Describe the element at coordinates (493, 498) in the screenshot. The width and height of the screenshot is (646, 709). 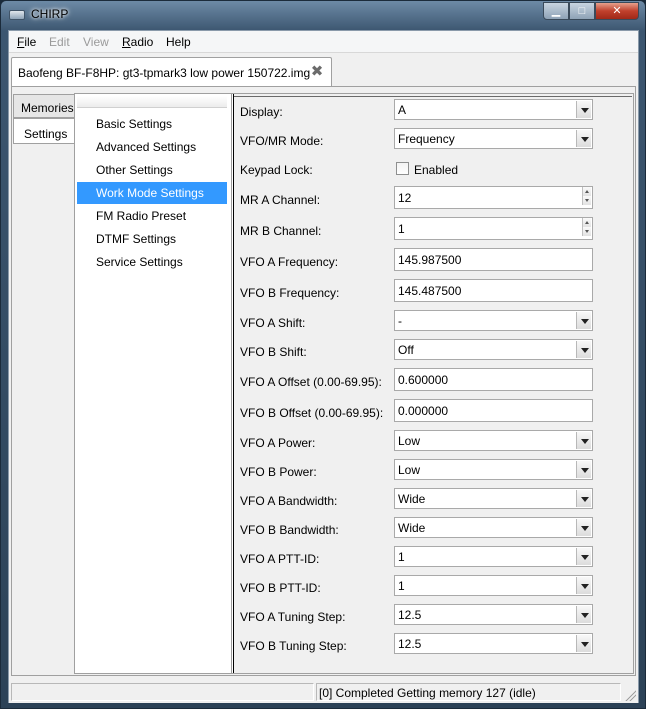
I see `vfo-a-bandwidth-dropdown: Wide` at that location.